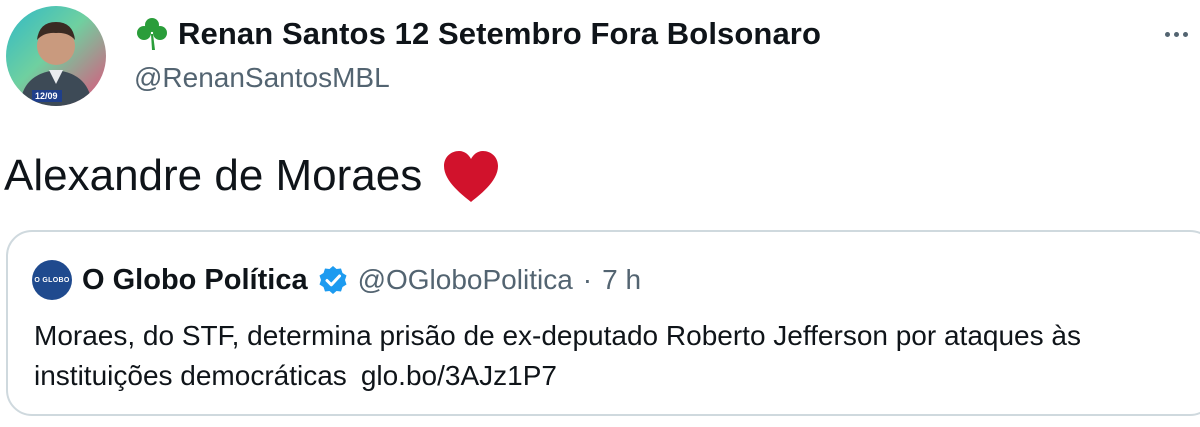  What do you see at coordinates (56, 56) in the screenshot?
I see `author-avatar: 12/09` at bounding box center [56, 56].